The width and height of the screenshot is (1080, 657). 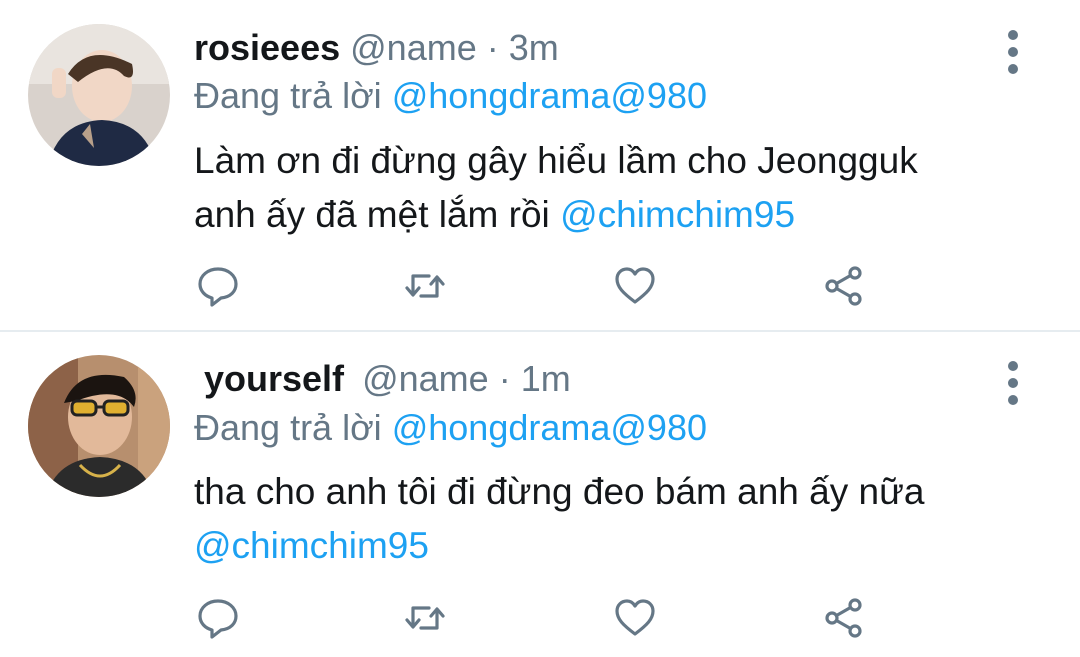 What do you see at coordinates (274, 378) in the screenshot?
I see `display-name: yourself` at bounding box center [274, 378].